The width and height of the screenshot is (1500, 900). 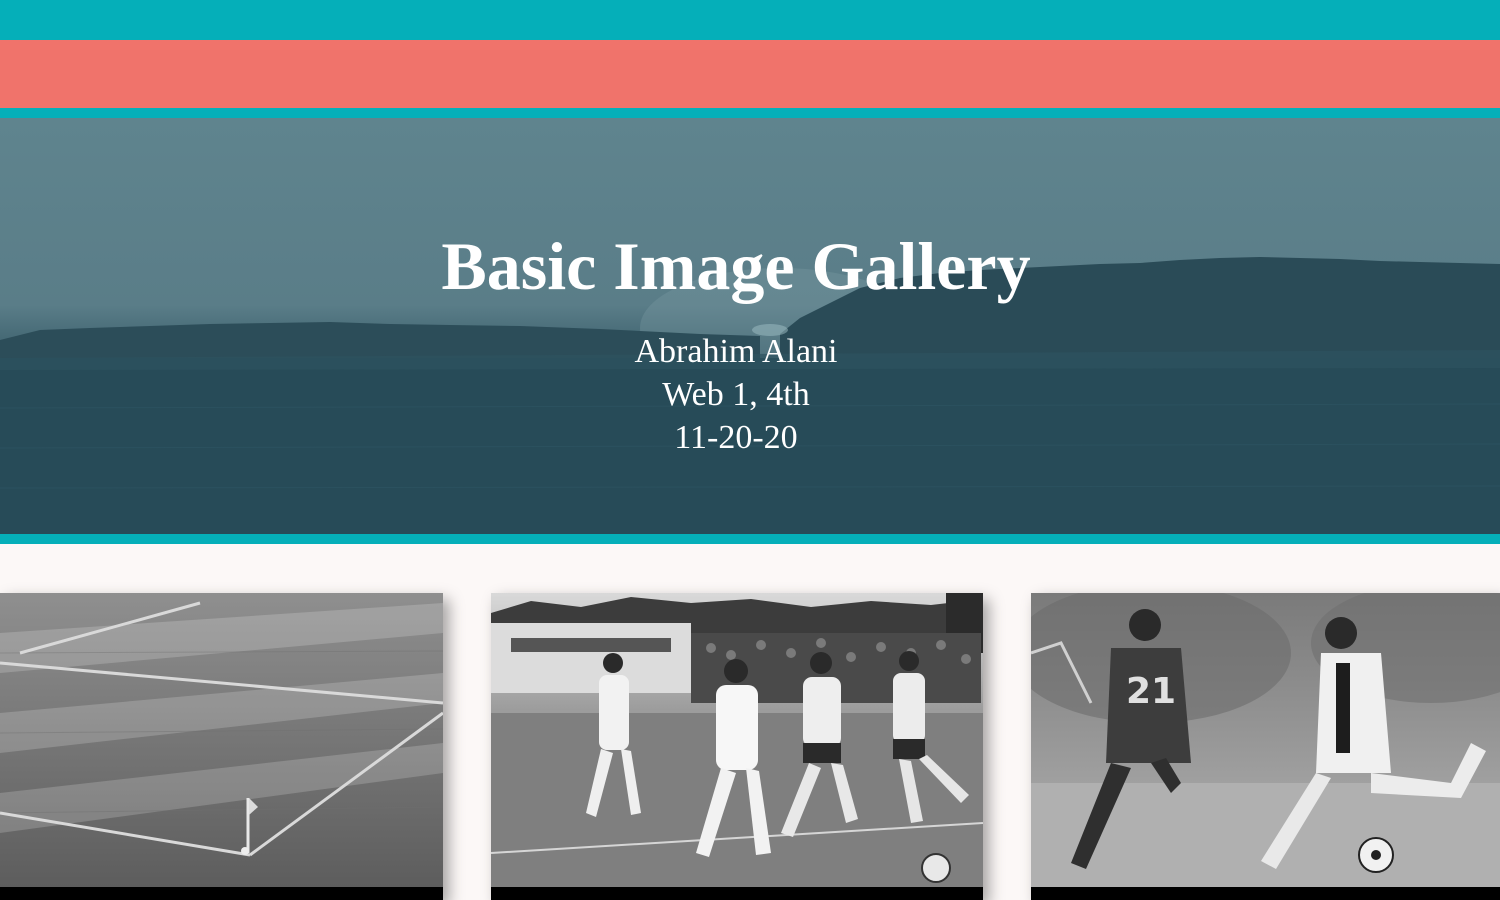 I want to click on gallery-image-soccer-kick: 21, so click(x=1265, y=746).